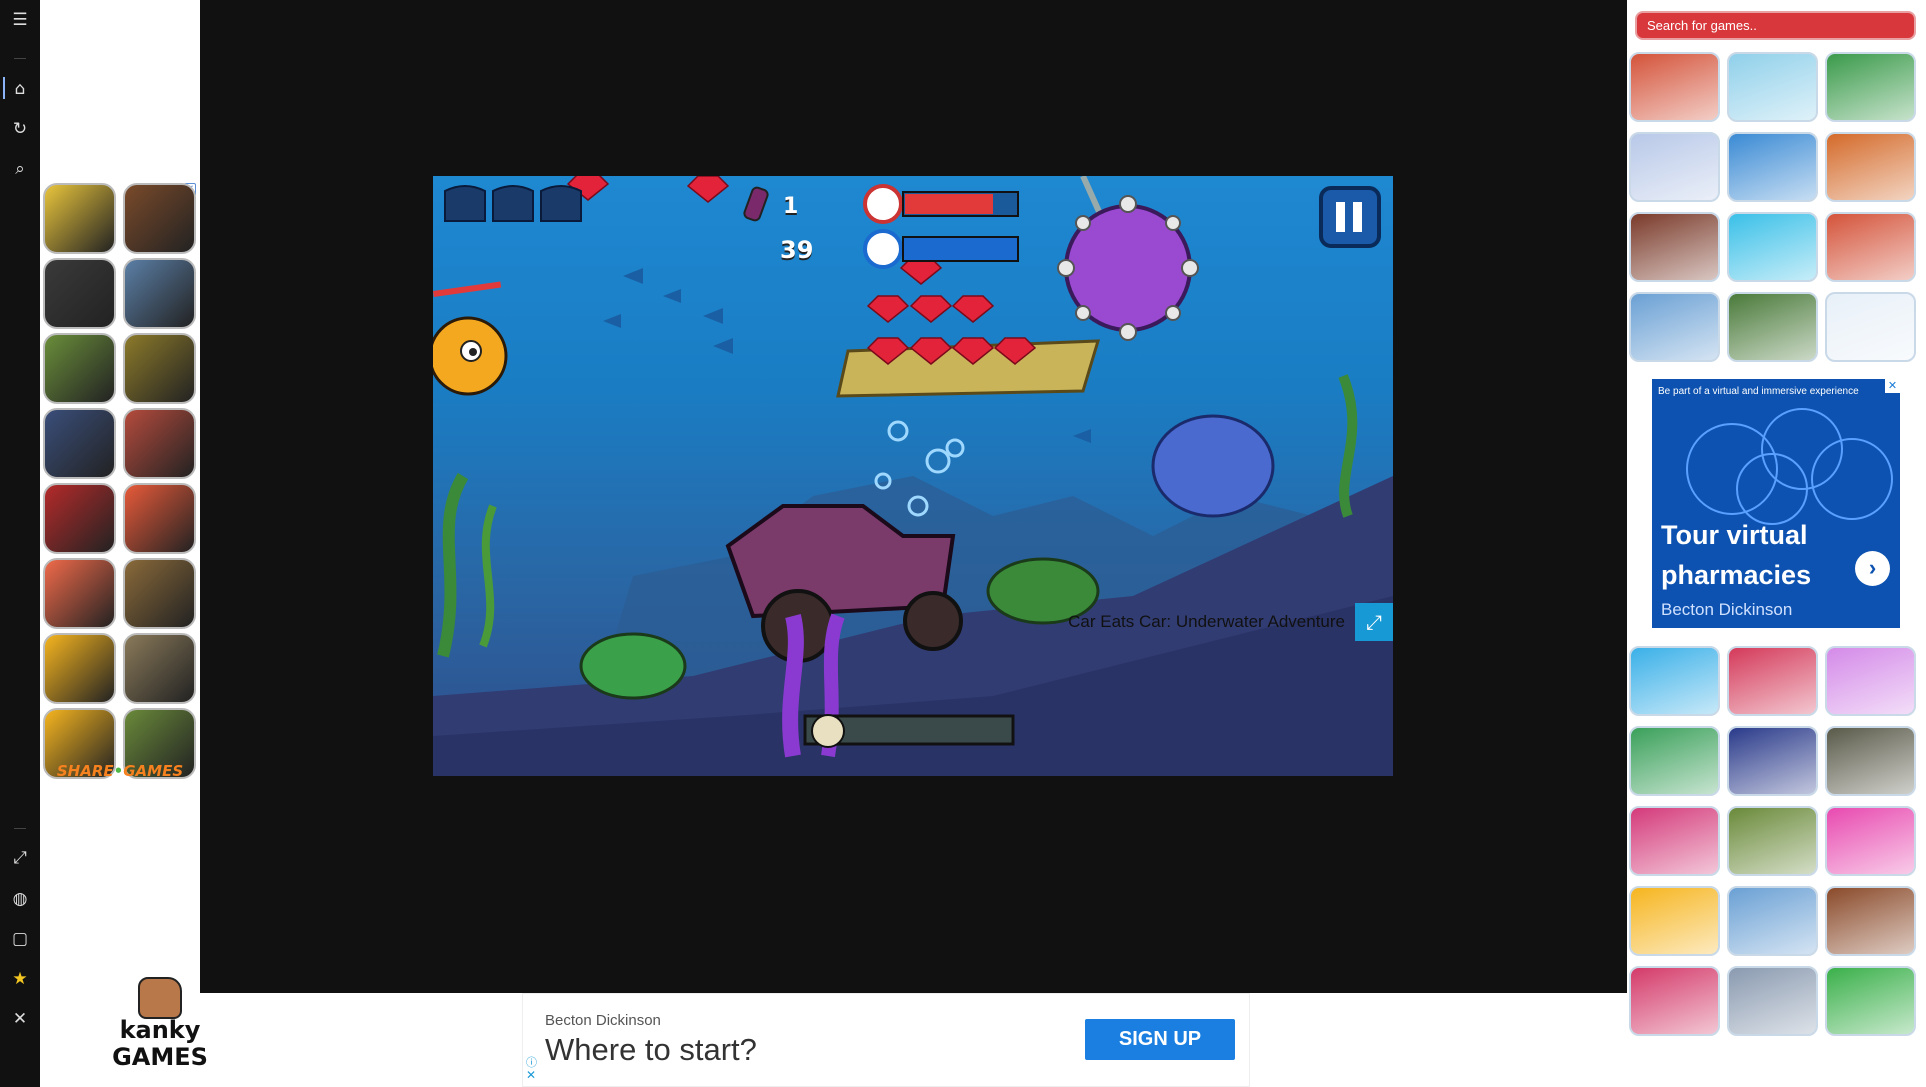 The width and height of the screenshot is (1926, 1087). Describe the element at coordinates (1870, 87) in the screenshot. I see `block-tower-tile` at that location.